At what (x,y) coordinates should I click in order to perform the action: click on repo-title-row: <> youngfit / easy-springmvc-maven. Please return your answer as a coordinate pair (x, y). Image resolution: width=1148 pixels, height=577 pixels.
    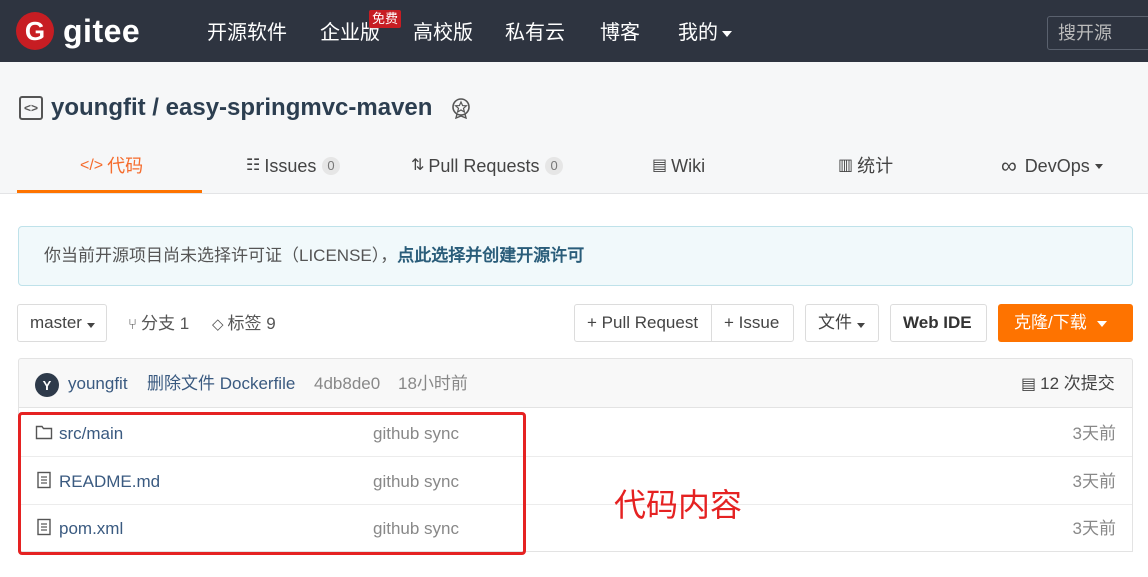
    Looking at the image, I should click on (245, 108).